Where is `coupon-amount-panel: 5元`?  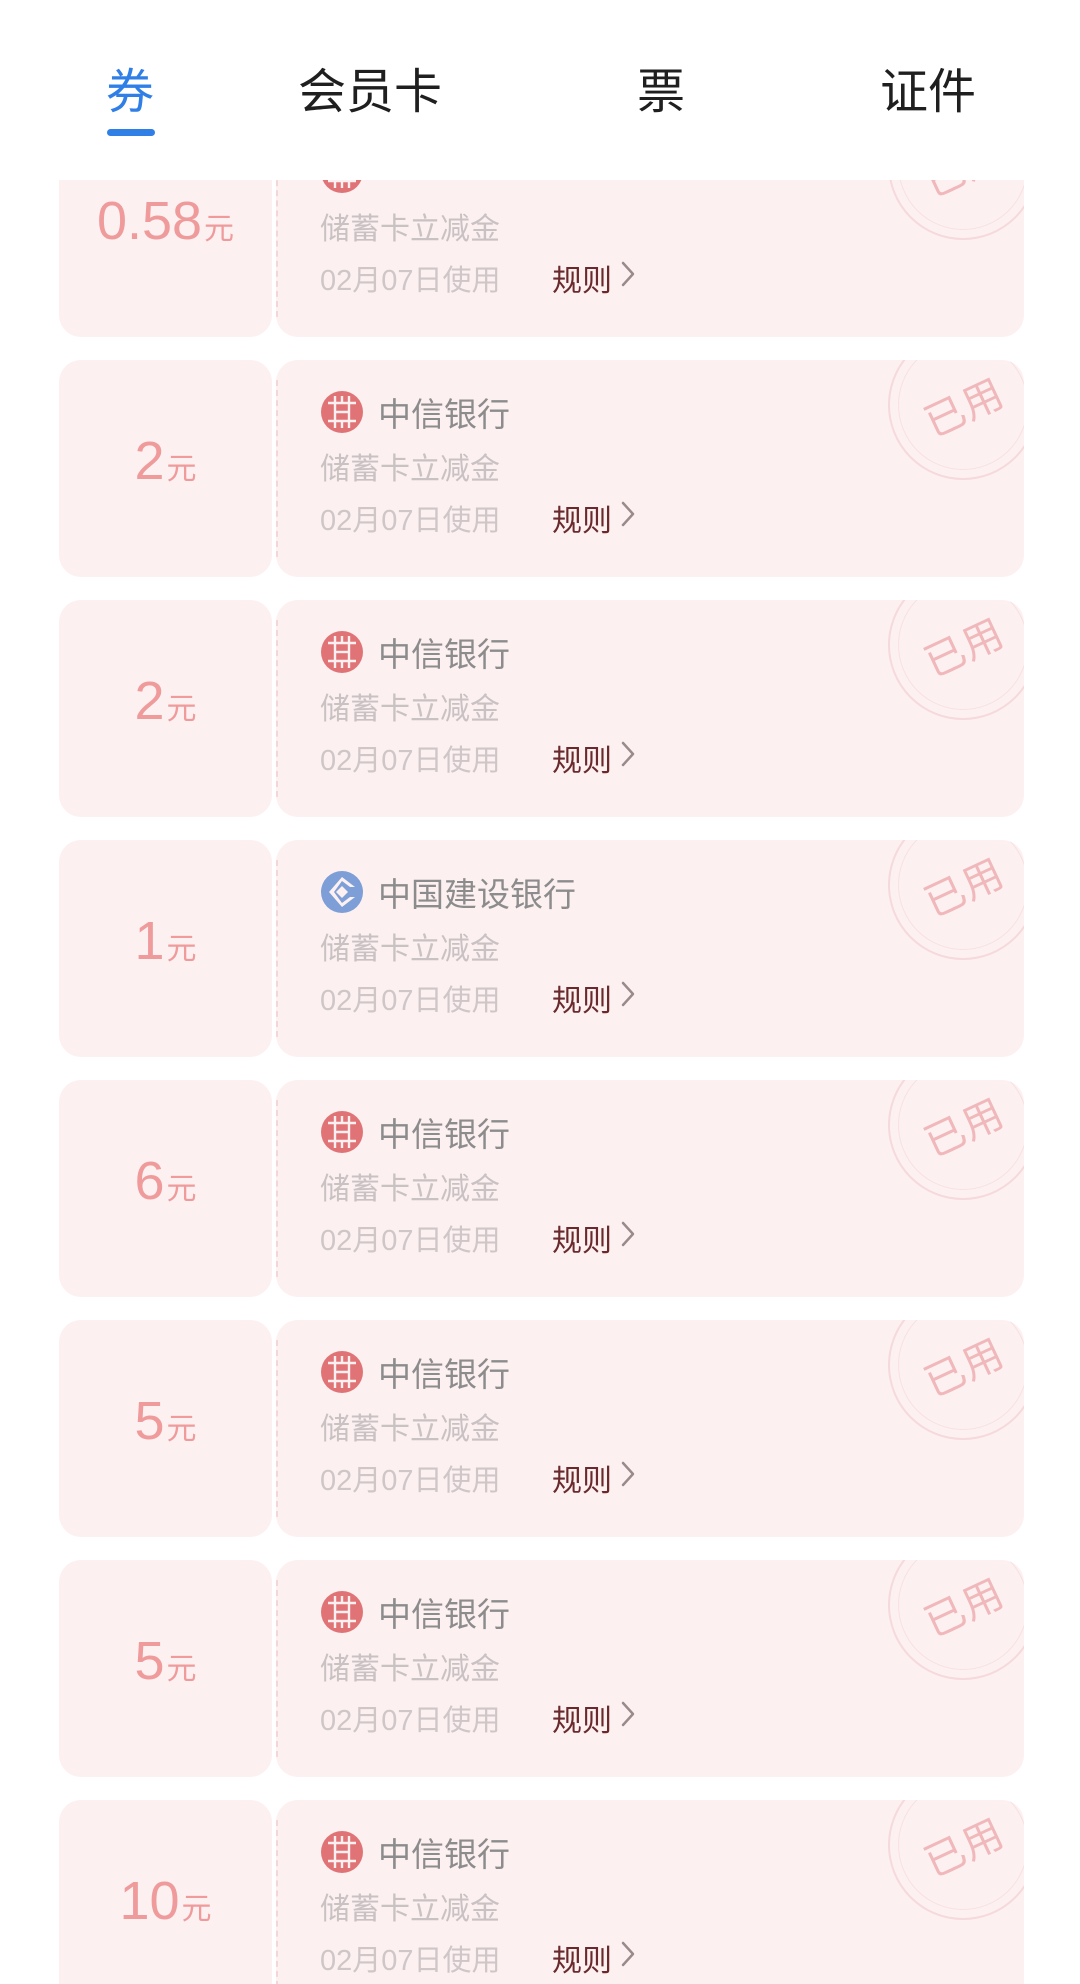 coupon-amount-panel: 5元 is located at coordinates (165, 1428).